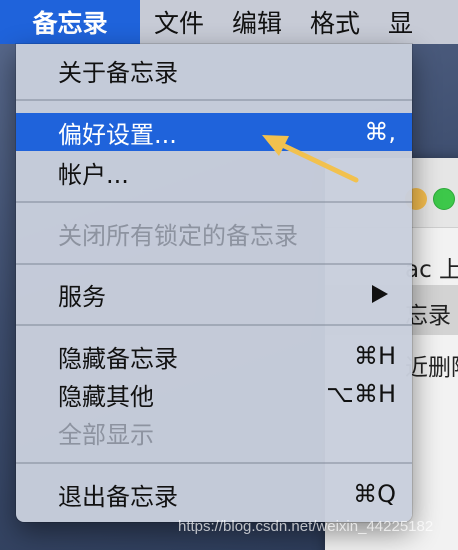 The image size is (458, 550). What do you see at coordinates (118, 496) in the screenshot?
I see `menu-item-label: 退出备忘录` at bounding box center [118, 496].